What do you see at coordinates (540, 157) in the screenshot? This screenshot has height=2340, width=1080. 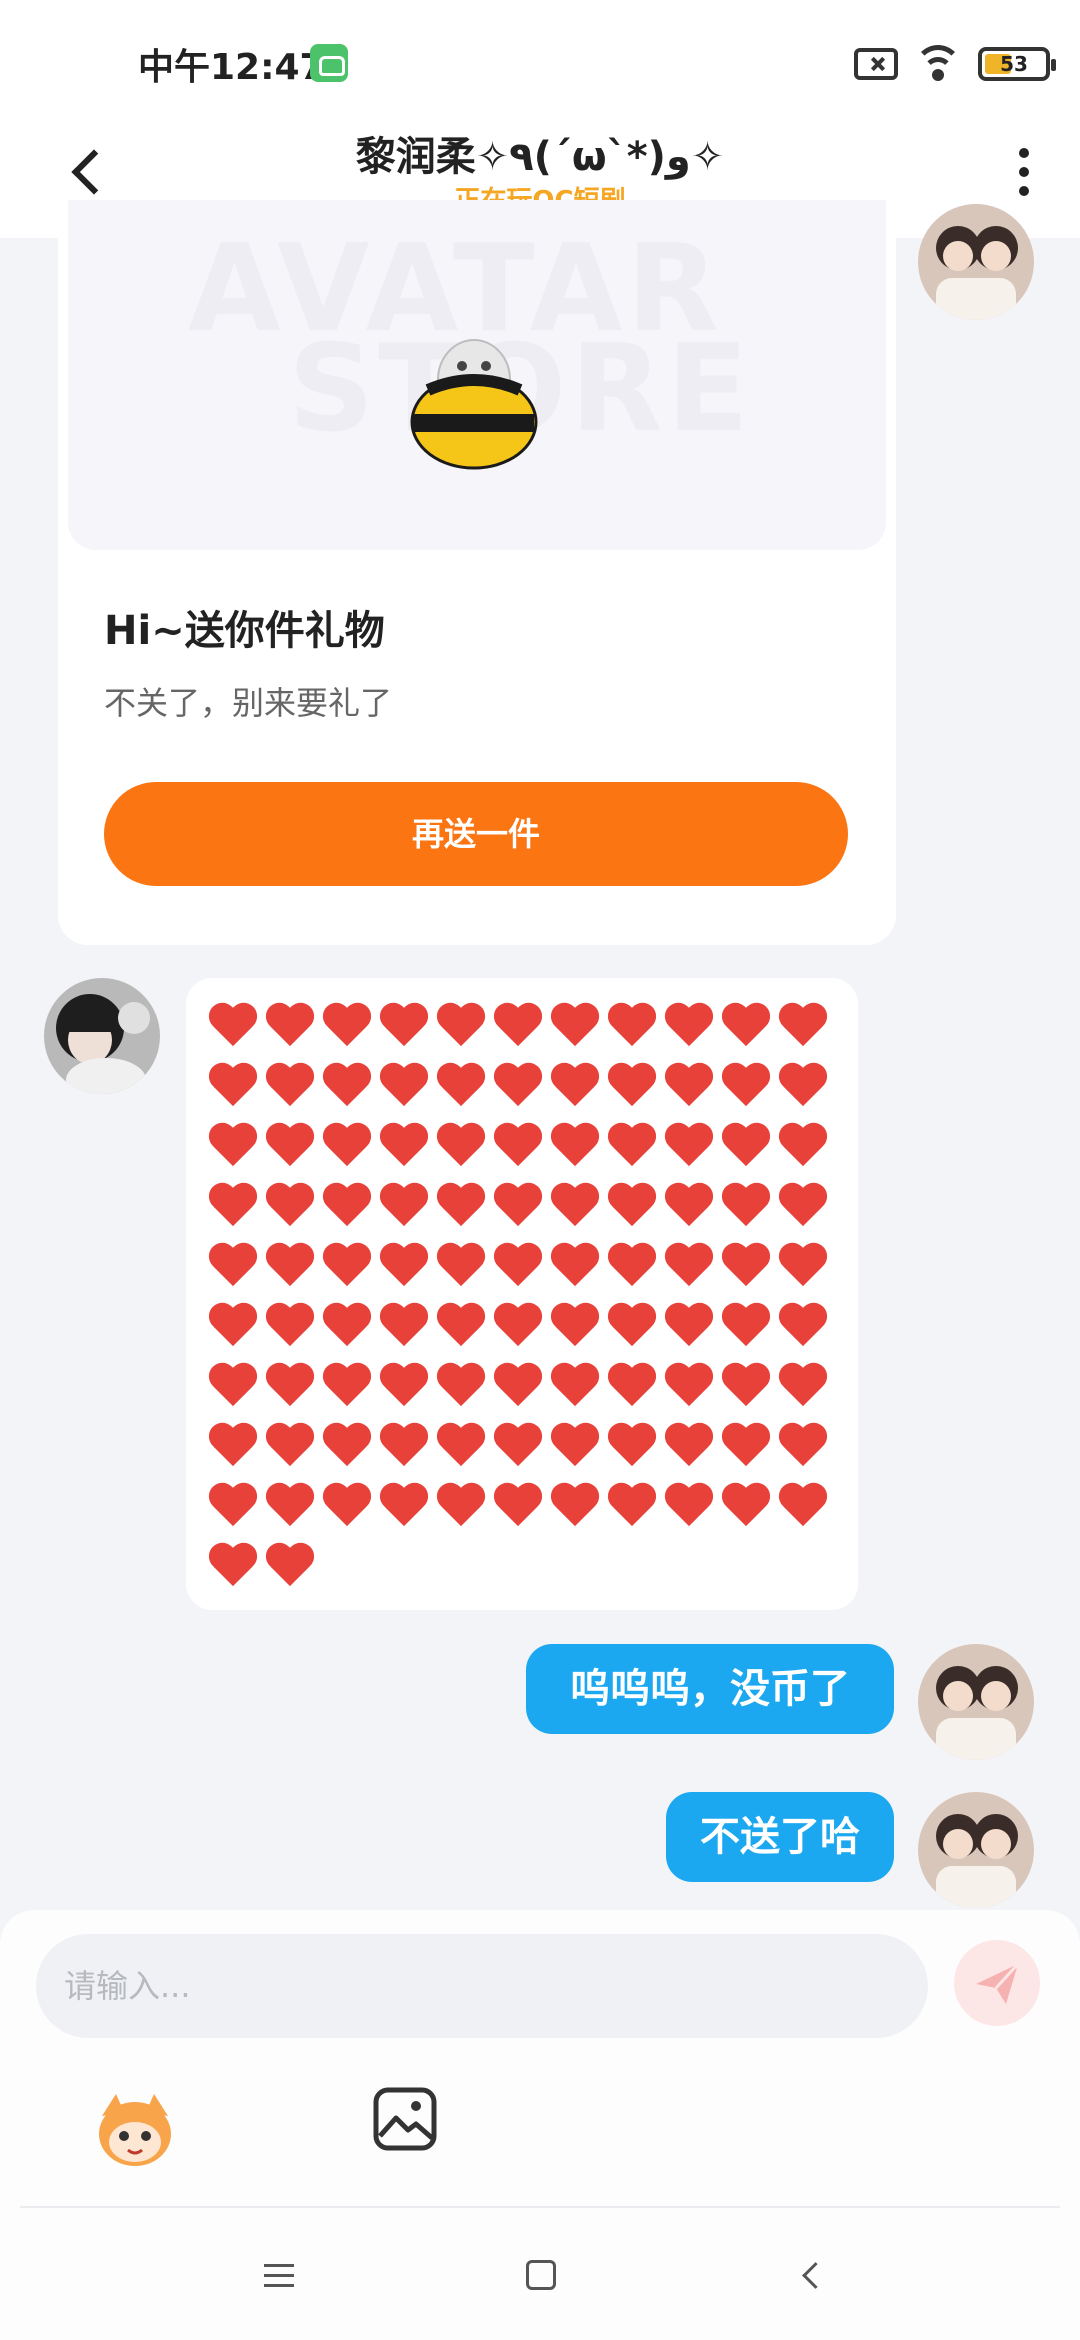 I see `chat-title: 黎润柔✧٩(ˊωˋ*)و✧` at bounding box center [540, 157].